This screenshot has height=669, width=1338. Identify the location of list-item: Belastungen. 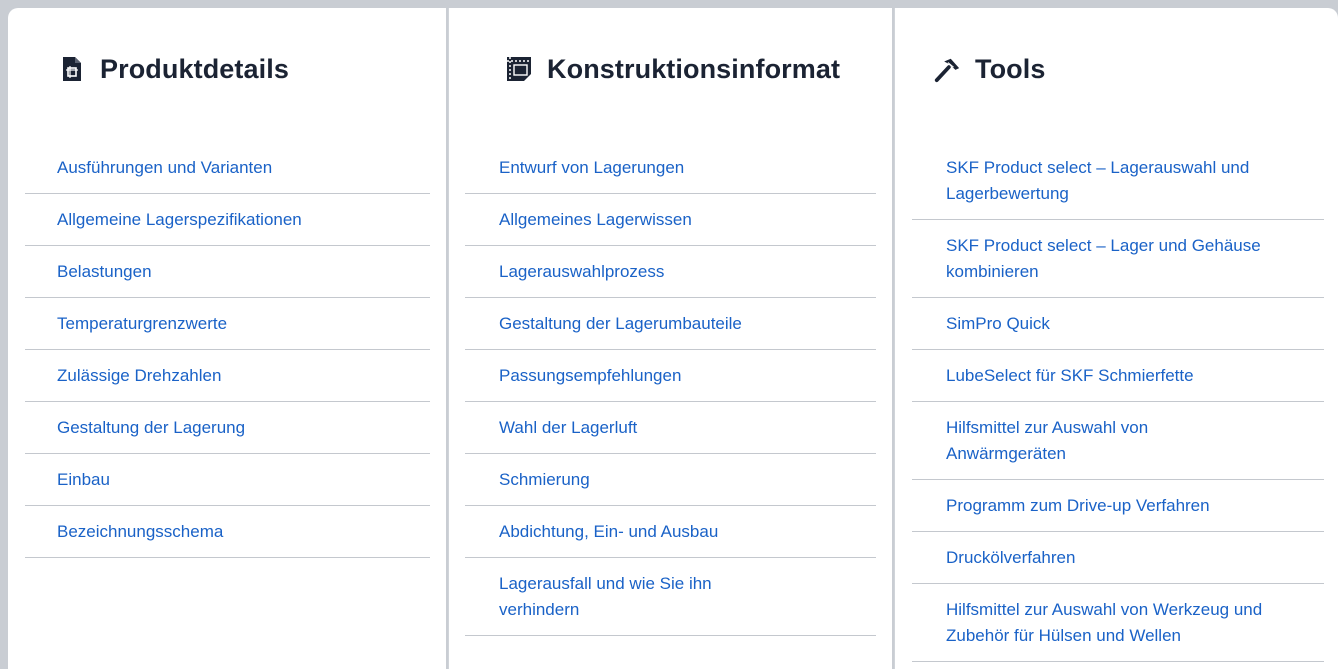
(227, 272).